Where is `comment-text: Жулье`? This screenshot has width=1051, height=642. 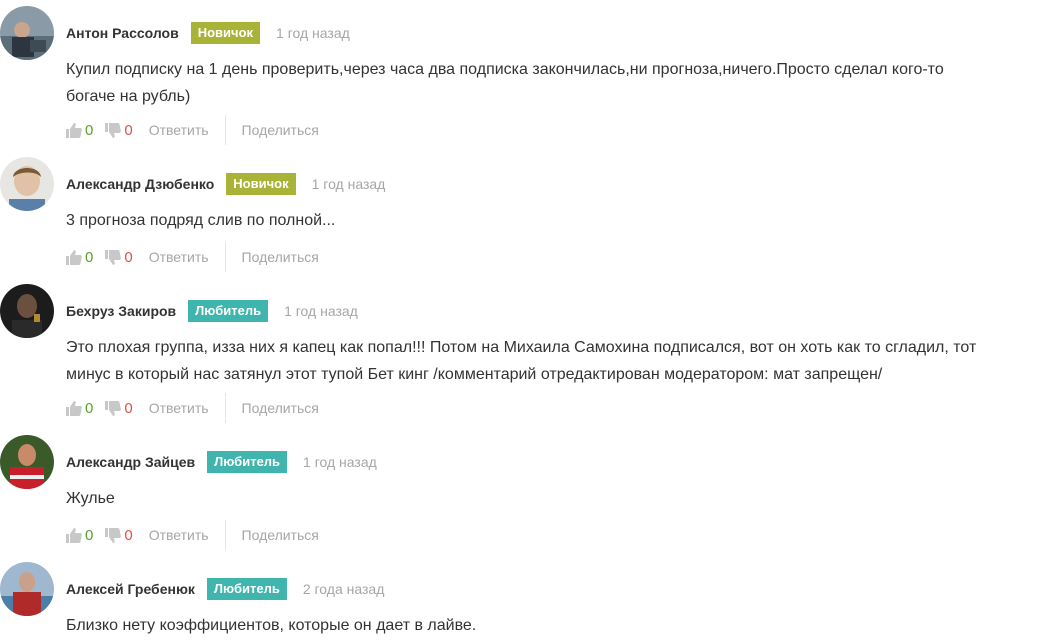
comment-text: Жулье is located at coordinates (558, 498).